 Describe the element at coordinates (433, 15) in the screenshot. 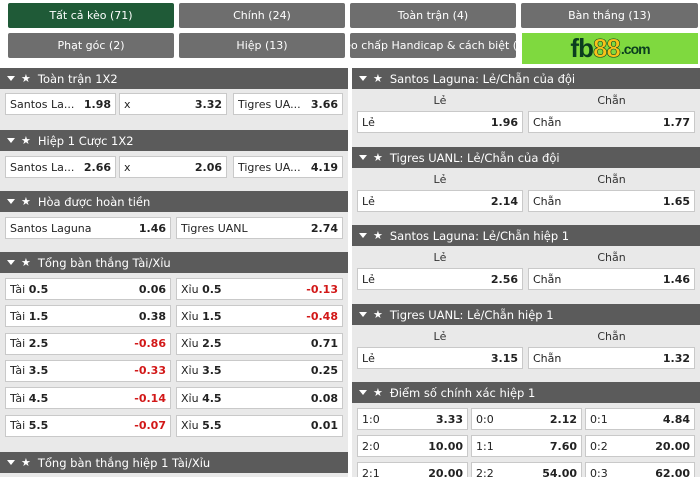

I see `tab-full-match: Toàn trận (4)` at that location.